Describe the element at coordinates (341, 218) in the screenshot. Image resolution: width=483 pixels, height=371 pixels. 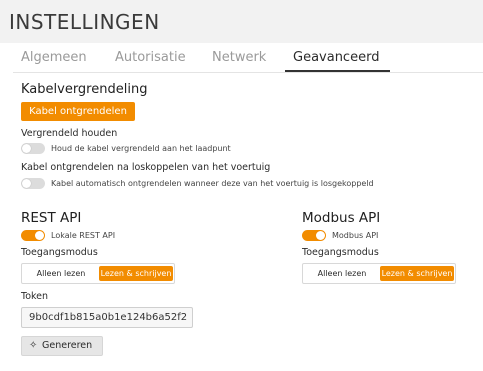
I see `modbus-api-title: Modbus API` at that location.